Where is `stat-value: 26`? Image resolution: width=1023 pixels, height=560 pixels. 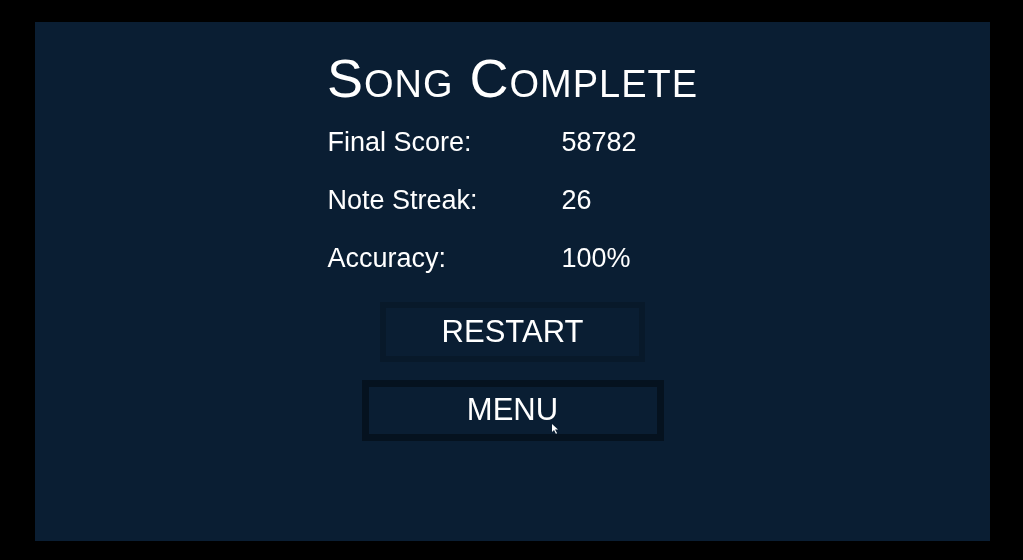 stat-value: 26 is located at coordinates (576, 200).